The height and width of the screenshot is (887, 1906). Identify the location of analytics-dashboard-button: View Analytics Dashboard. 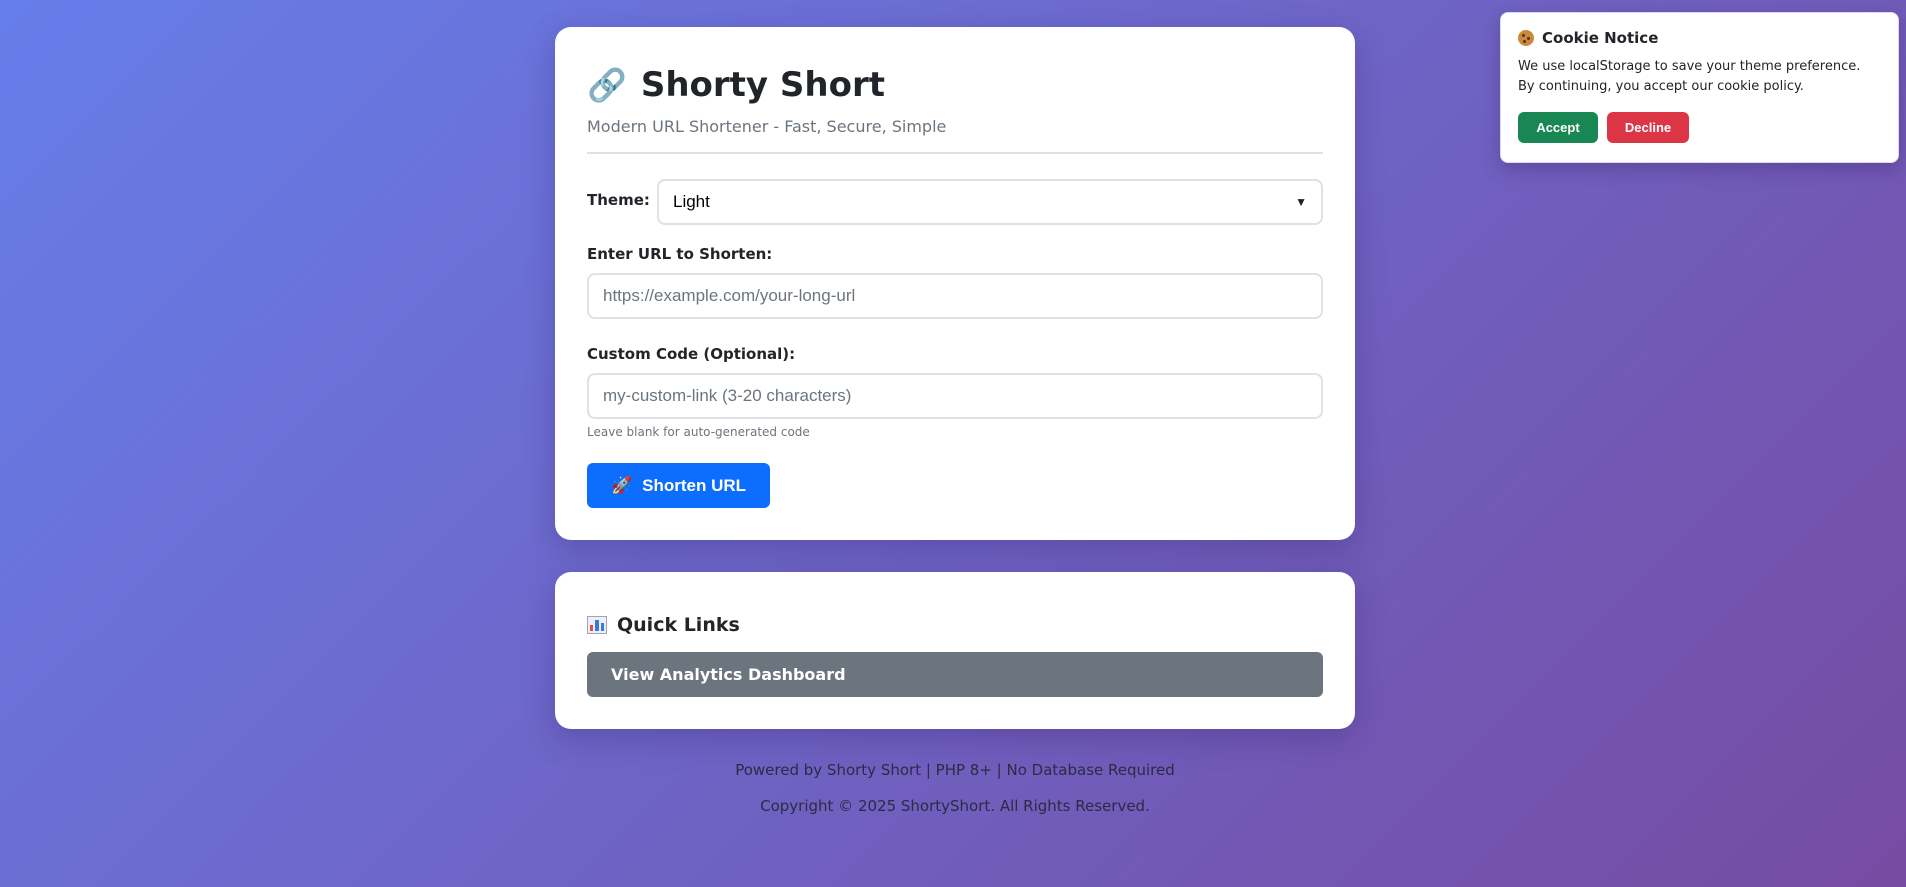
(955, 674).